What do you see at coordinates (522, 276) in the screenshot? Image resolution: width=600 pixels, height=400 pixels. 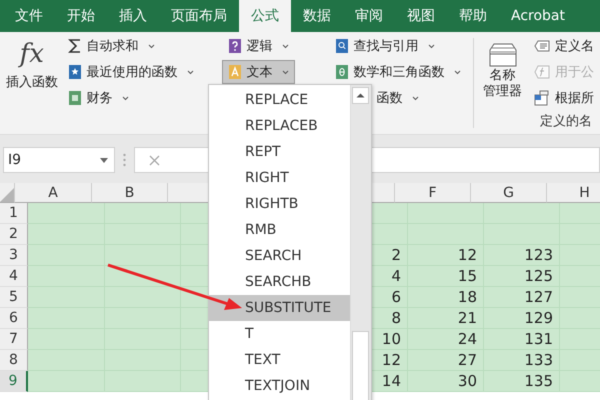 I see `table-cell: 125` at bounding box center [522, 276].